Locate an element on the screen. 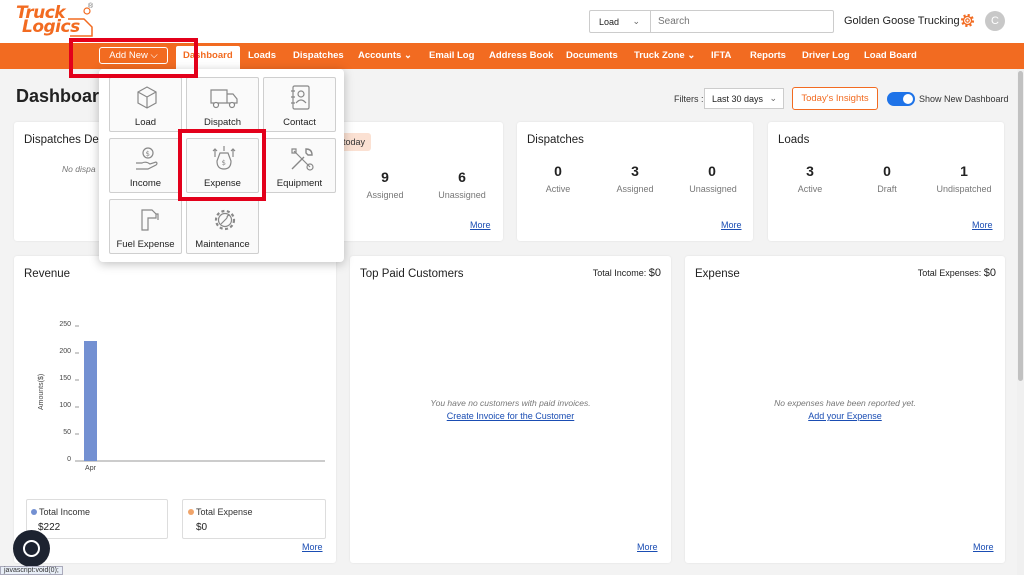 This screenshot has height=575, width=1024. add-income-tile: $ Income is located at coordinates (145, 165).